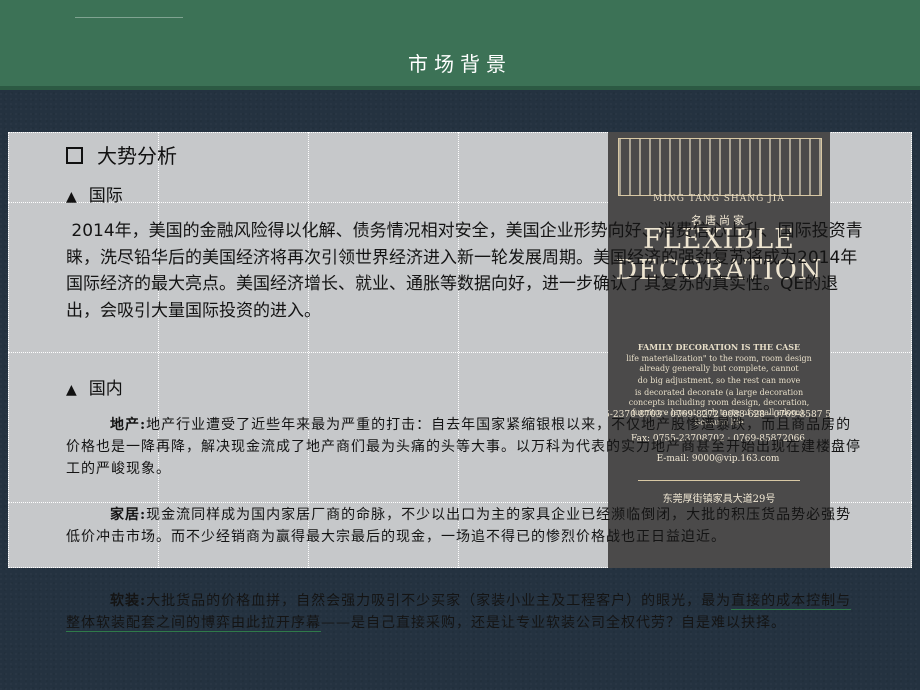  Describe the element at coordinates (128, 515) in the screenshot. I see `furniture-label: 家居:` at that location.